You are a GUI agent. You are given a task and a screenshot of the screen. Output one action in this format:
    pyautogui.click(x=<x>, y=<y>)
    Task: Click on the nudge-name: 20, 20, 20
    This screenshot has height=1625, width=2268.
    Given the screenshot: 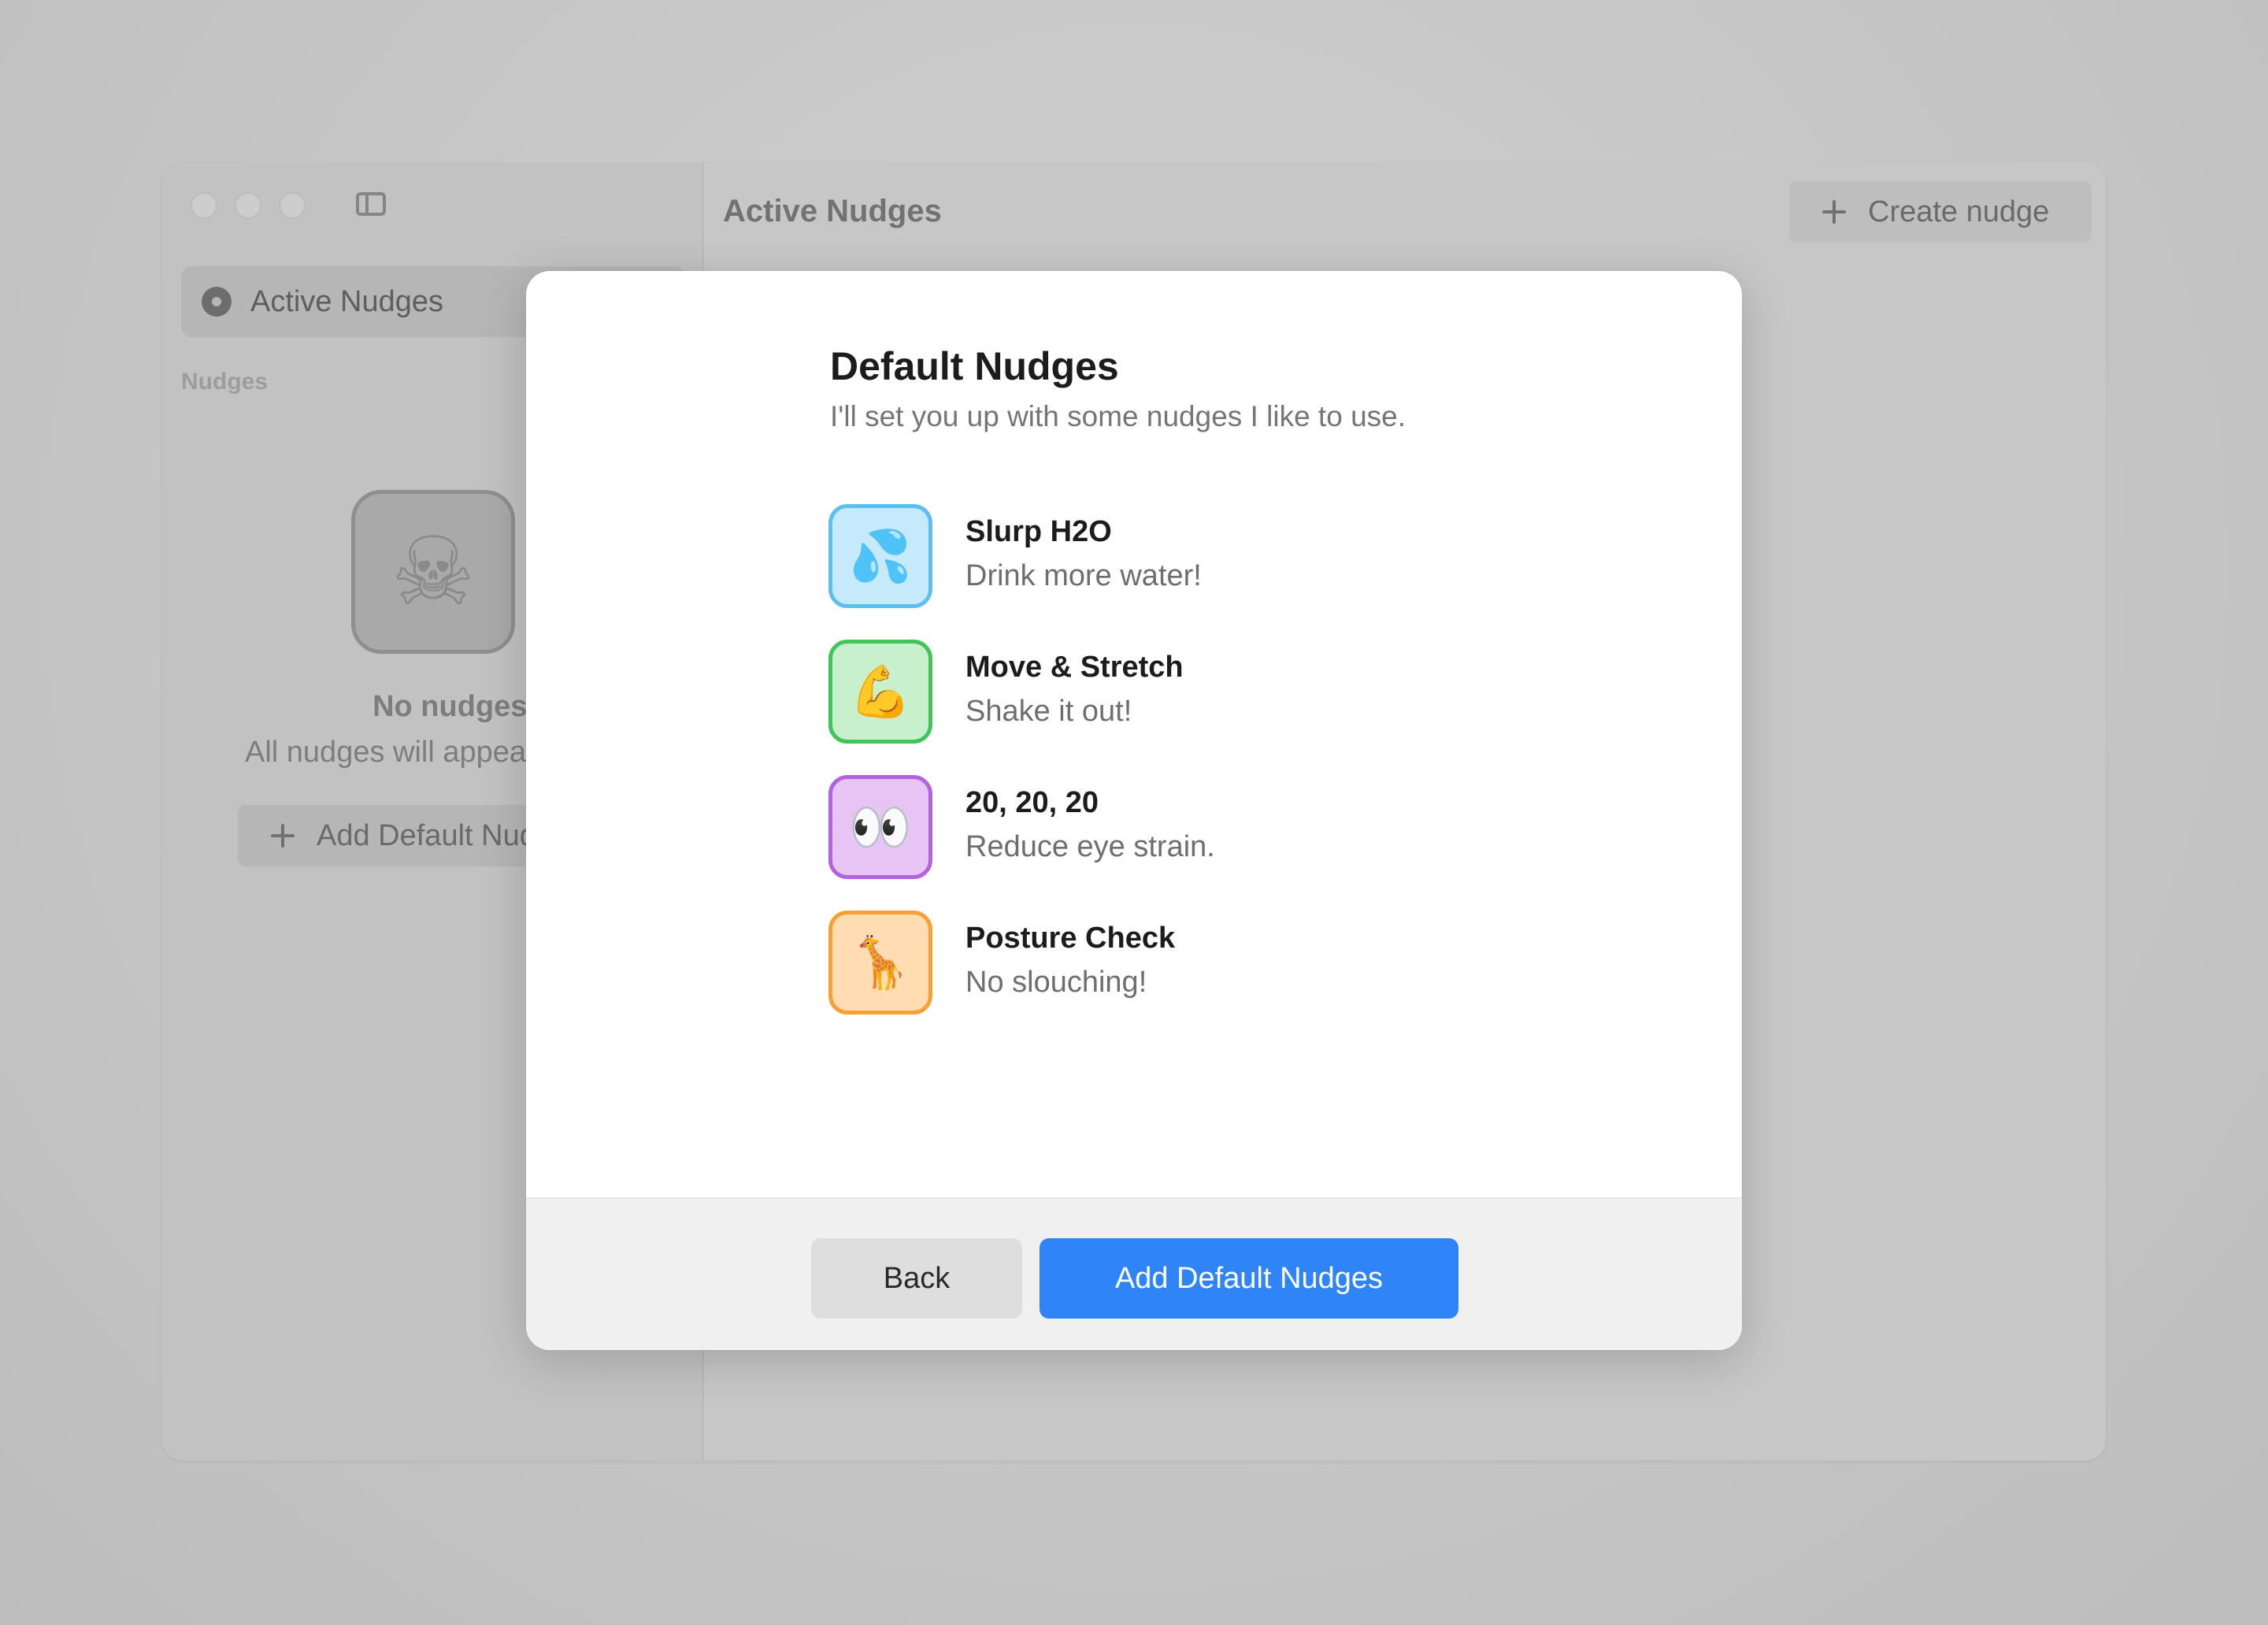 What is the action you would take?
    pyautogui.click(x=1032, y=802)
    